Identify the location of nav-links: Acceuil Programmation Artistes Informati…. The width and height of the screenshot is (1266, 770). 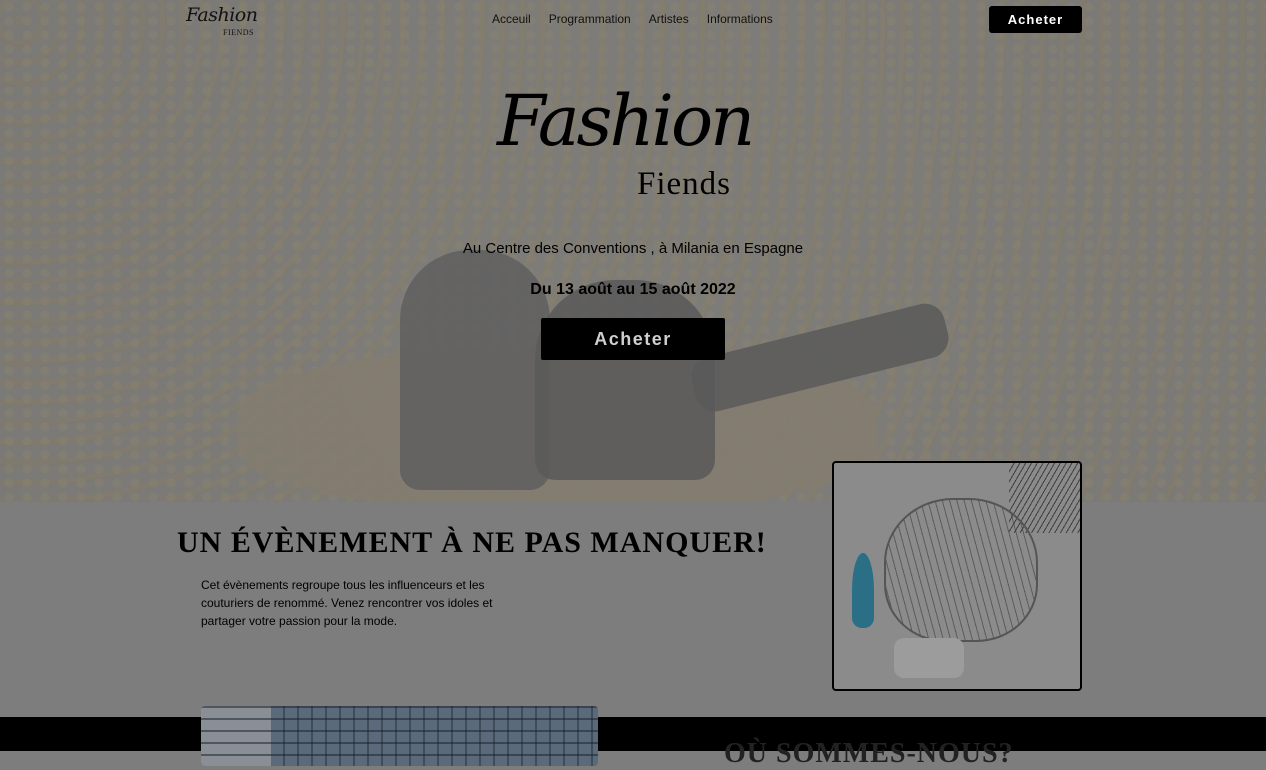
(632, 19).